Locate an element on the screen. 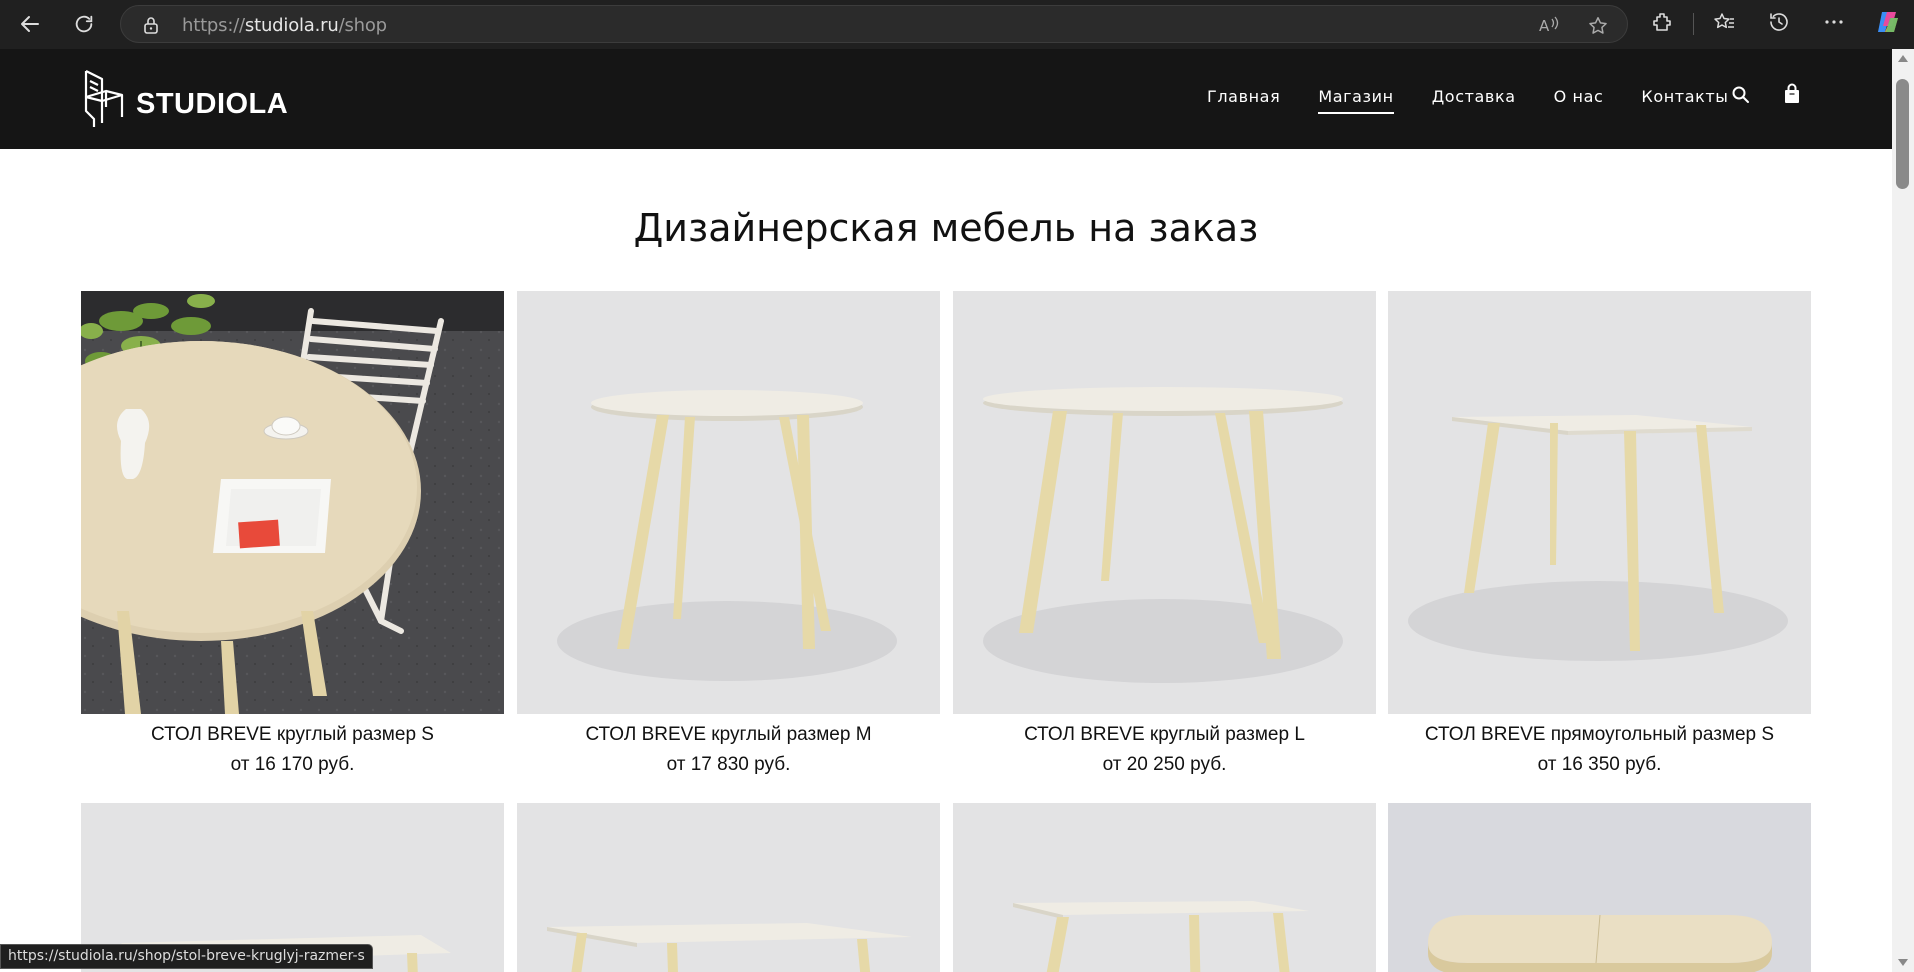 The image size is (1914, 972). product-photo-table-with-chair is located at coordinates (292, 502).